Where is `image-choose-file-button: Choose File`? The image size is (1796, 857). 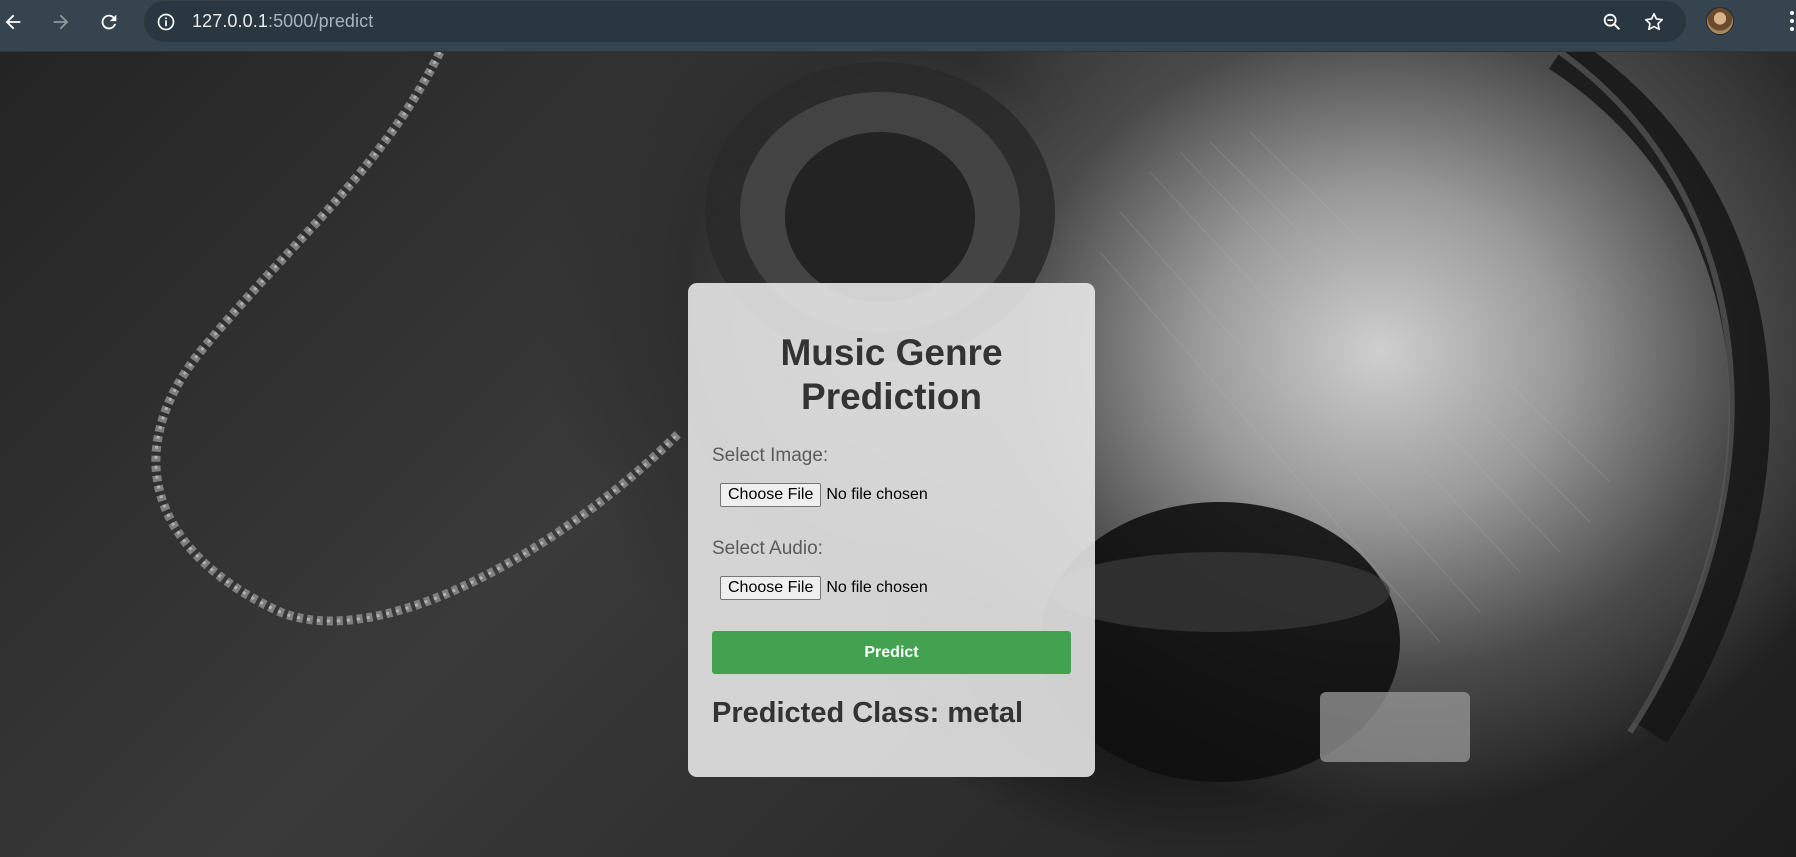
image-choose-file-button: Choose File is located at coordinates (771, 495).